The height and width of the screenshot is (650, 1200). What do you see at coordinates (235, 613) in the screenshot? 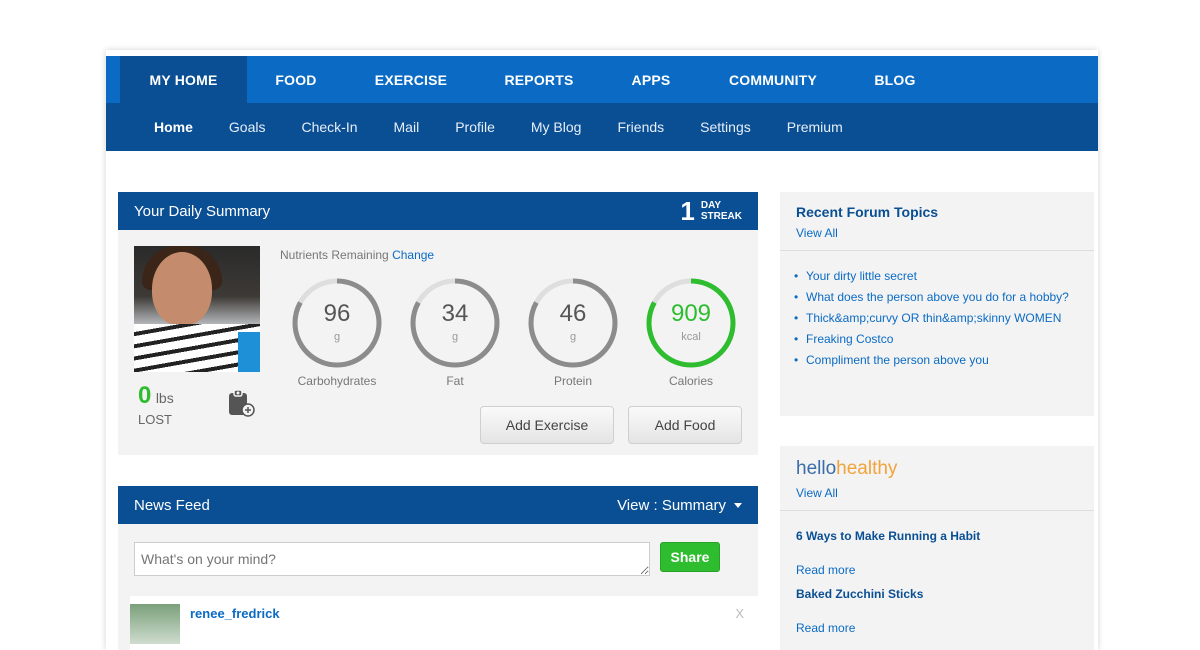
I see `post-username: renee_fredrick` at bounding box center [235, 613].